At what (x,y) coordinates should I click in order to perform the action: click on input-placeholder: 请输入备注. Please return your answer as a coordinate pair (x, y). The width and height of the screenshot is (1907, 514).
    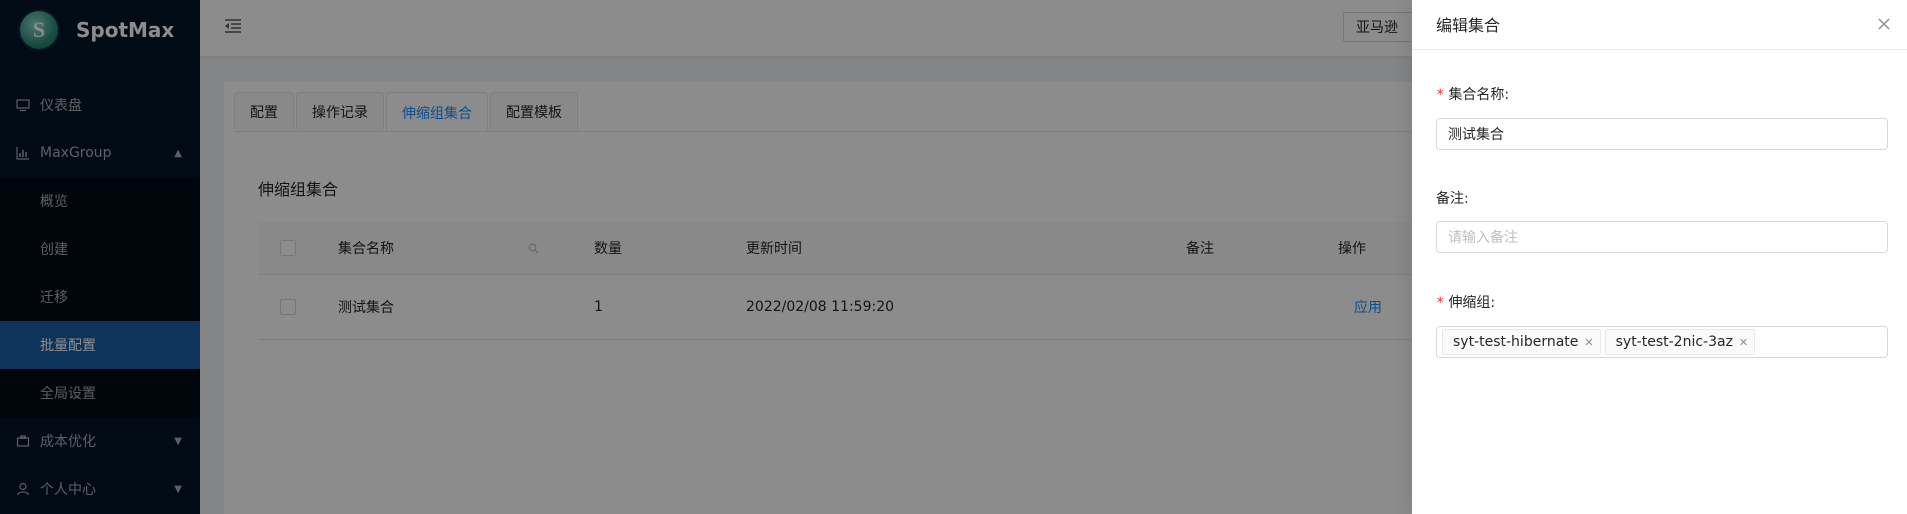
    Looking at the image, I should click on (1483, 238).